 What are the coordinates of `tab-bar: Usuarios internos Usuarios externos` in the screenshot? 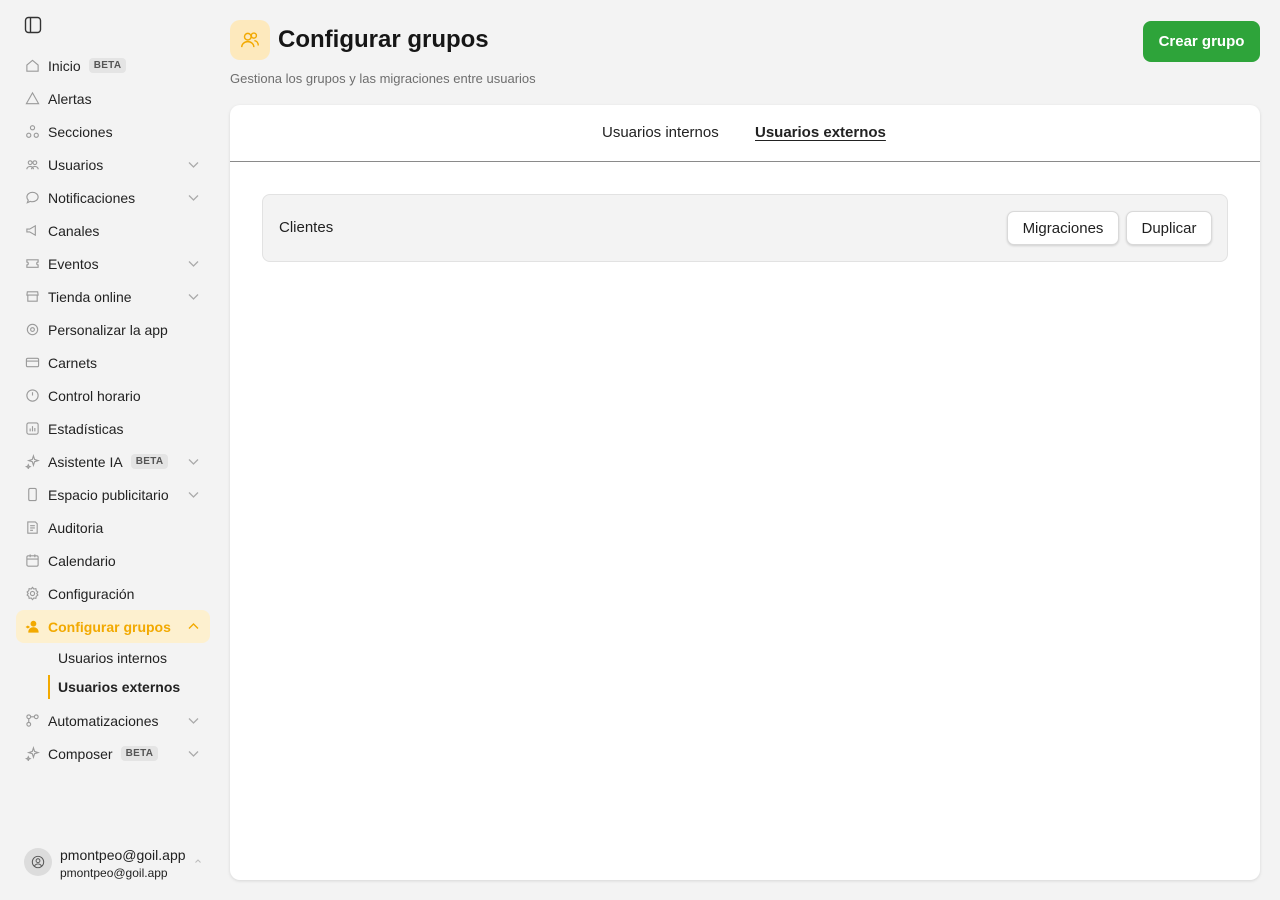 It's located at (745, 133).